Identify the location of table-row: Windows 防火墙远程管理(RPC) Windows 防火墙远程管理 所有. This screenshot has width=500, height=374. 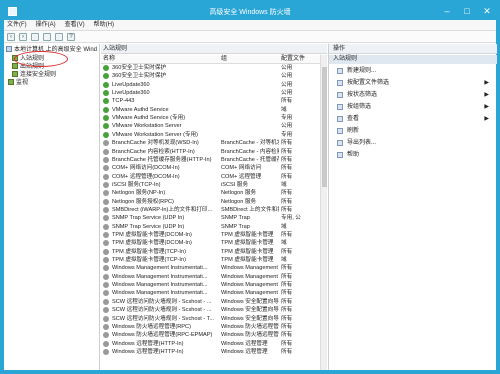
(210, 327).